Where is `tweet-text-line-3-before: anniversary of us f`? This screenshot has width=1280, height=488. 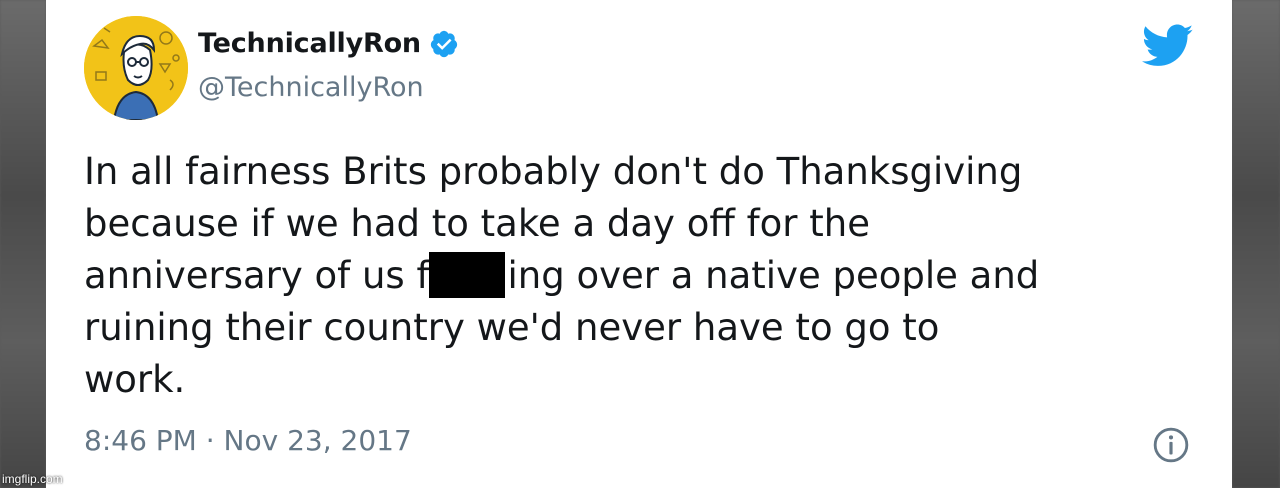 tweet-text-line-3-before: anniversary of us f is located at coordinates (257, 275).